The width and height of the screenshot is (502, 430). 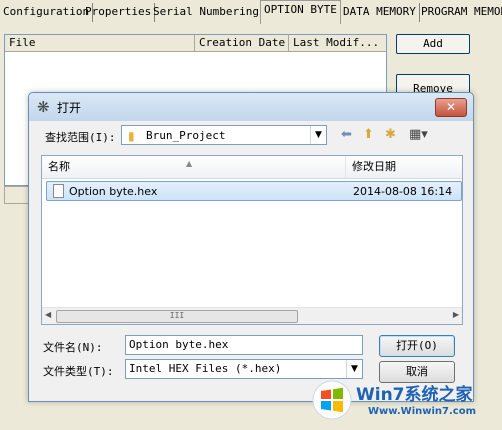 What do you see at coordinates (433, 44) in the screenshot?
I see `add-button: Add` at bounding box center [433, 44].